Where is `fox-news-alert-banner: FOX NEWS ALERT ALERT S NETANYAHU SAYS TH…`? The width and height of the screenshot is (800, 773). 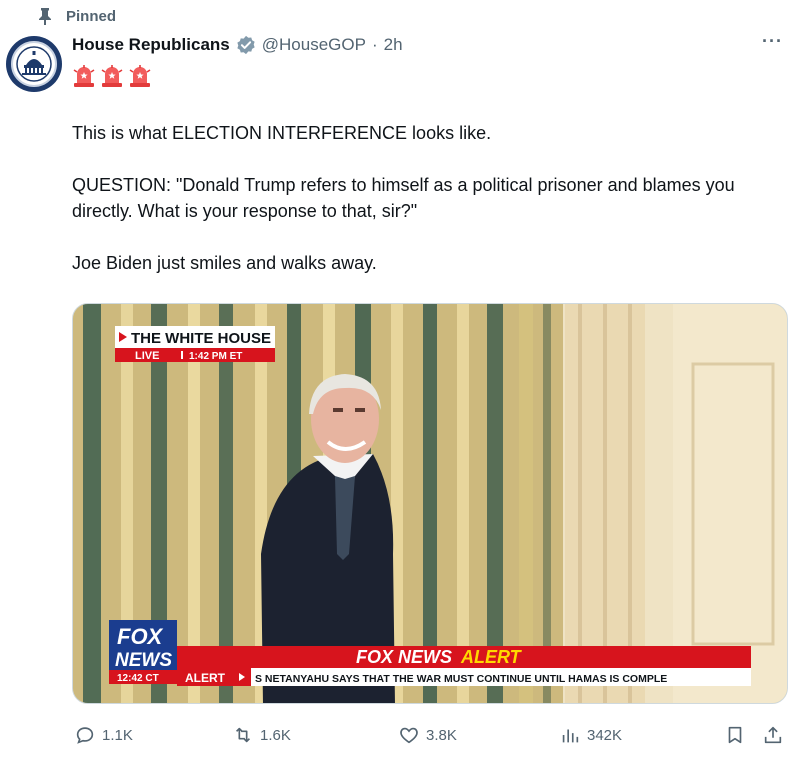
fox-news-alert-banner: FOX NEWS ALERT ALERT S NETANYAHU SAYS TH… is located at coordinates (464, 666).